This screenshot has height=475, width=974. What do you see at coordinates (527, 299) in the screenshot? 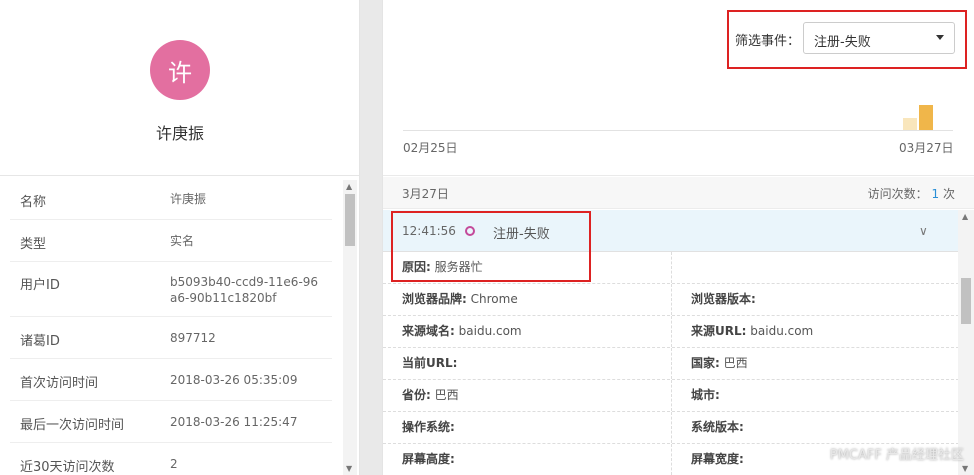
I see `detail-cell: 浏览器品牌: Chrome` at bounding box center [527, 299].